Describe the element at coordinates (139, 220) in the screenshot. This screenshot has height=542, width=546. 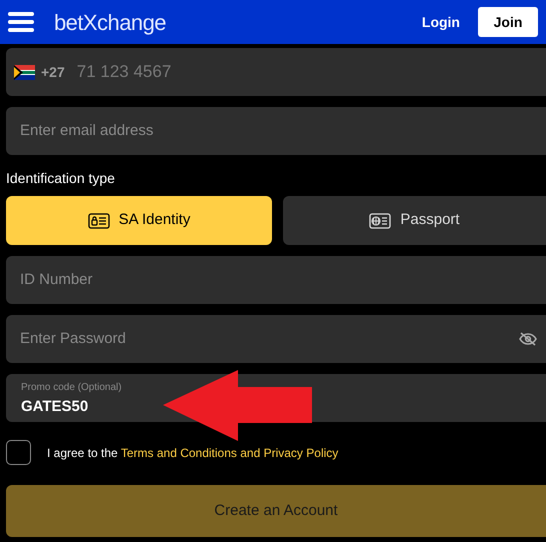
I see `id-type-tab: SA Identity` at that location.